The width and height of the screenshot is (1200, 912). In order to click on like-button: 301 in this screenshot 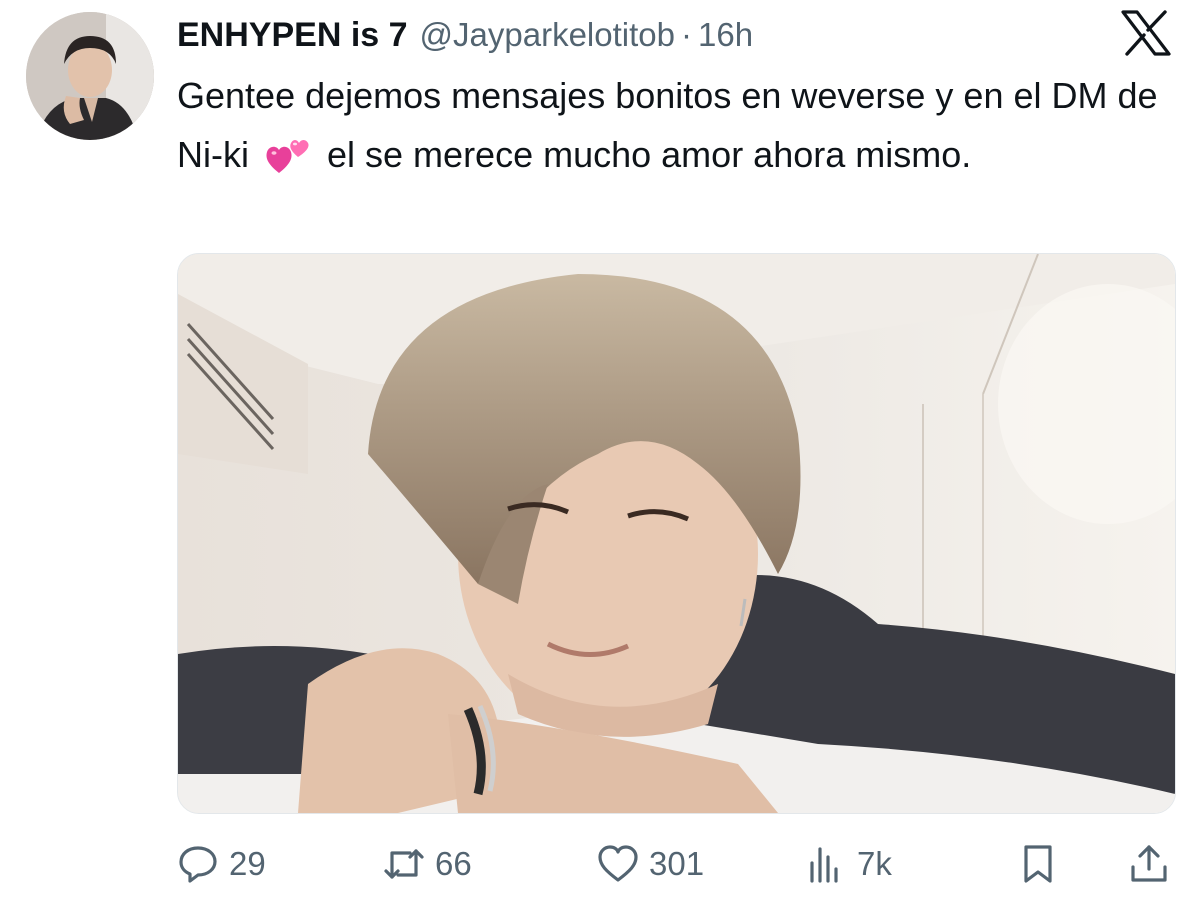, I will do `click(650, 864)`.